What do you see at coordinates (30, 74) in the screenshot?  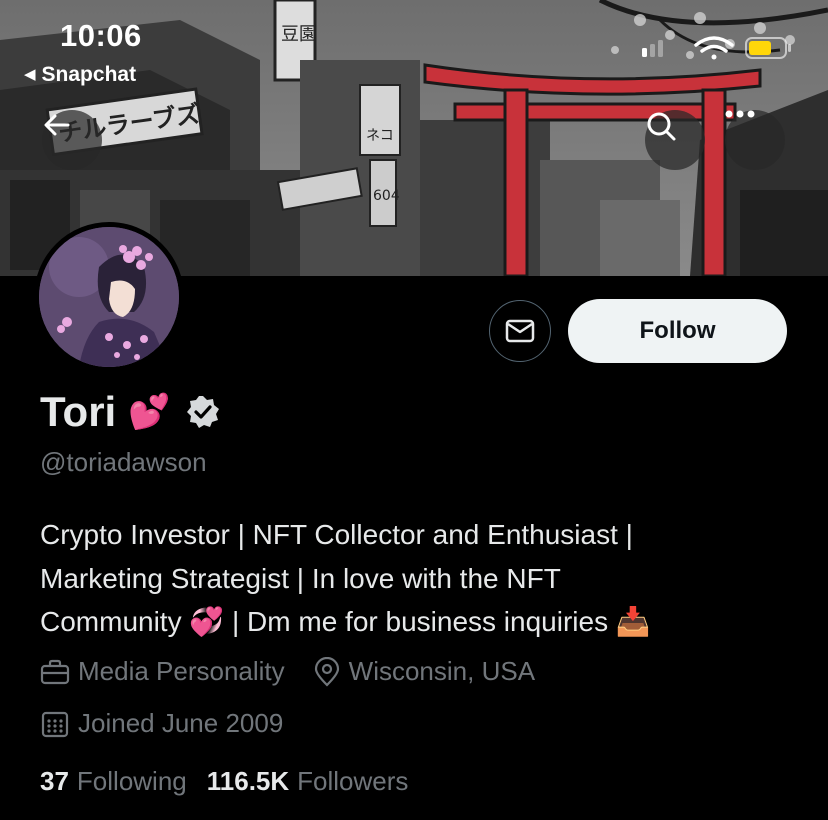 I see `back-triangle-icon: ◀` at bounding box center [30, 74].